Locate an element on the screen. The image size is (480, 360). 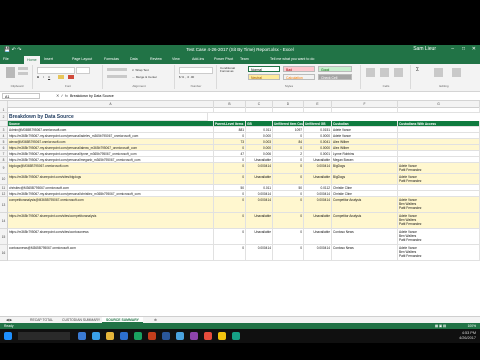
cut-icon is located at coordinates (23, 68).